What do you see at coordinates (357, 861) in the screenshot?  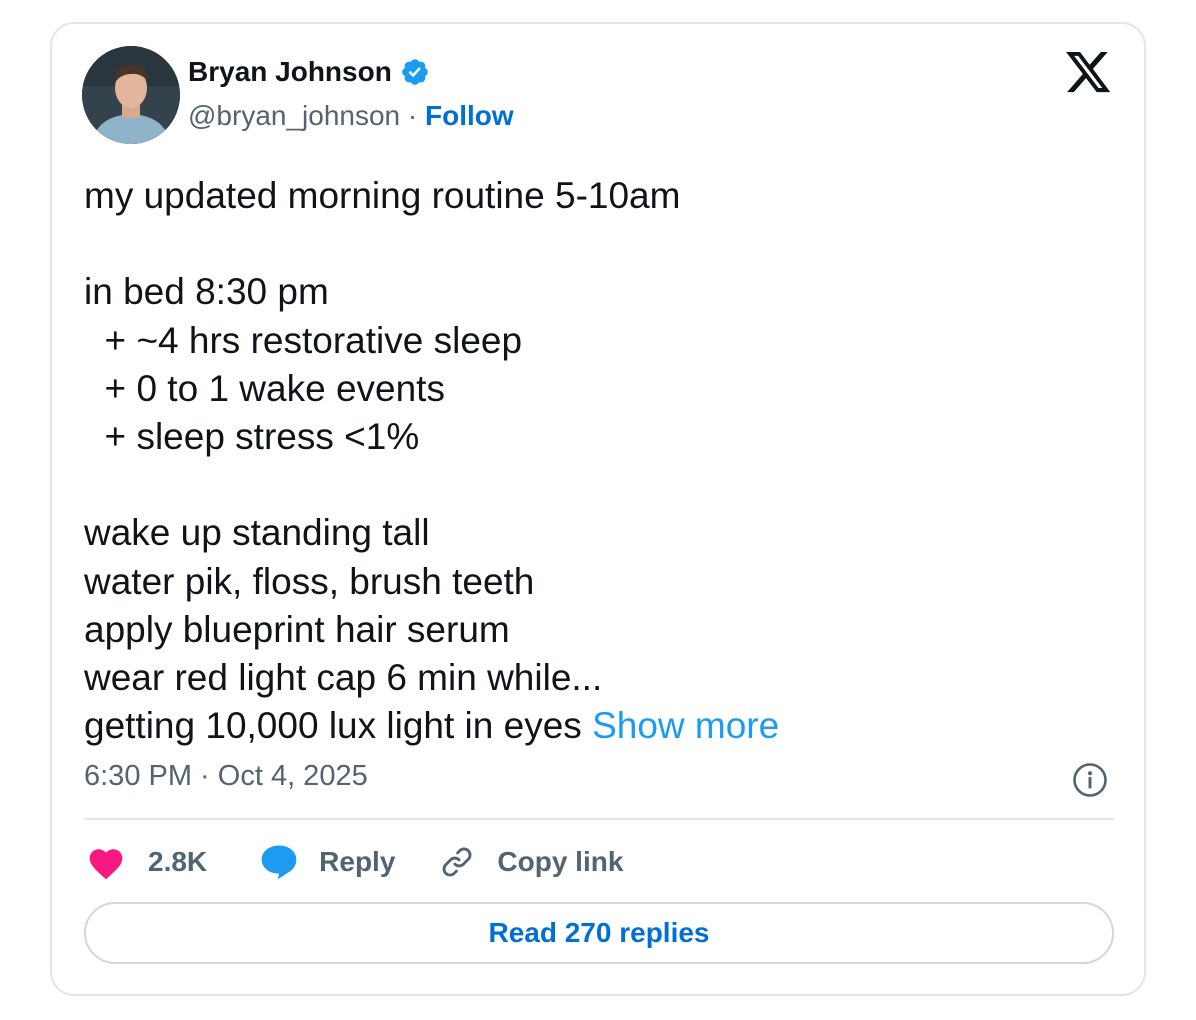 I see `reply-label: Reply` at bounding box center [357, 861].